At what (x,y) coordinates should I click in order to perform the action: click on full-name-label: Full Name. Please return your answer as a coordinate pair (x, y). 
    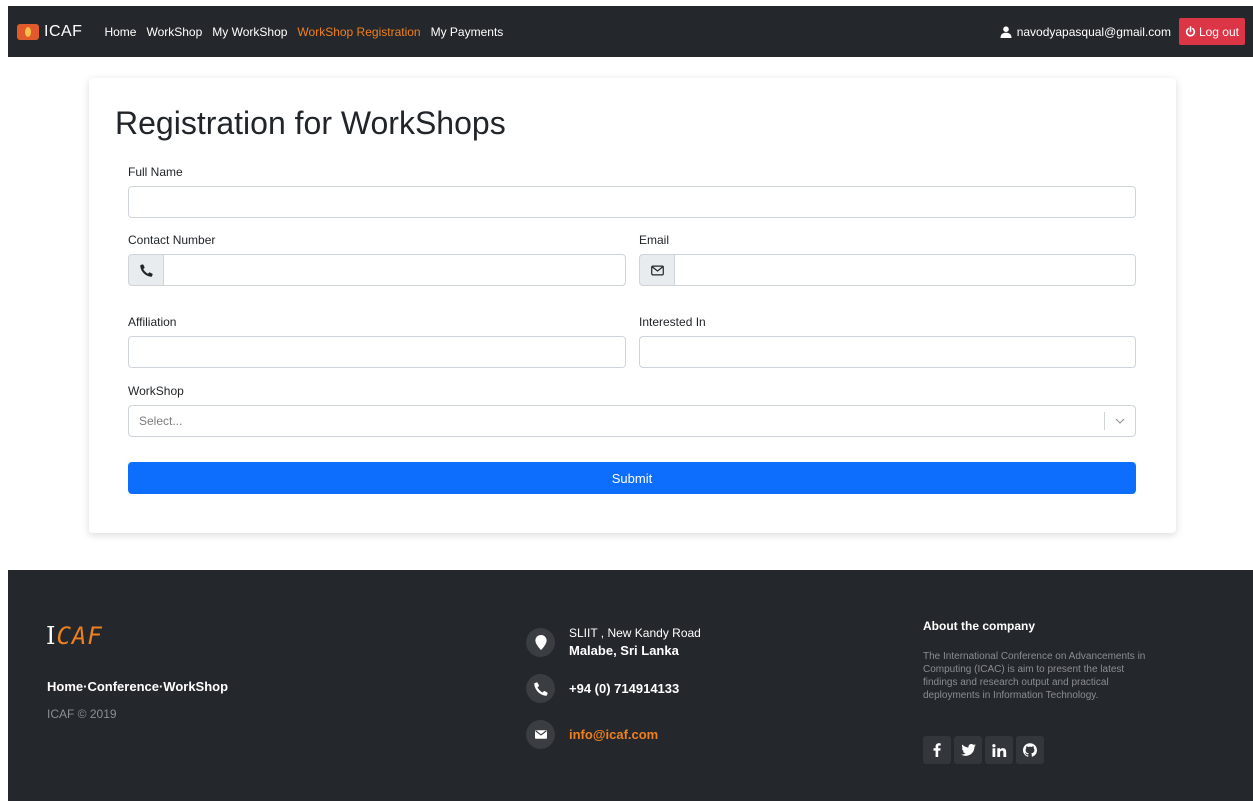
    Looking at the image, I should click on (155, 172).